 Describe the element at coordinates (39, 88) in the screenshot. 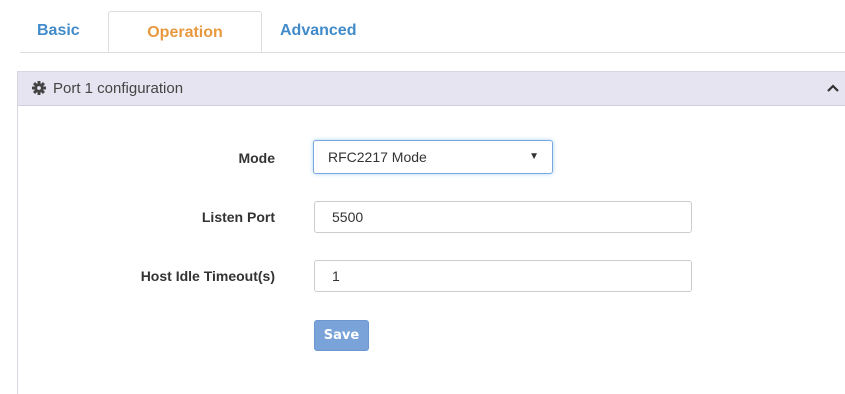

I see `gear-icon` at that location.